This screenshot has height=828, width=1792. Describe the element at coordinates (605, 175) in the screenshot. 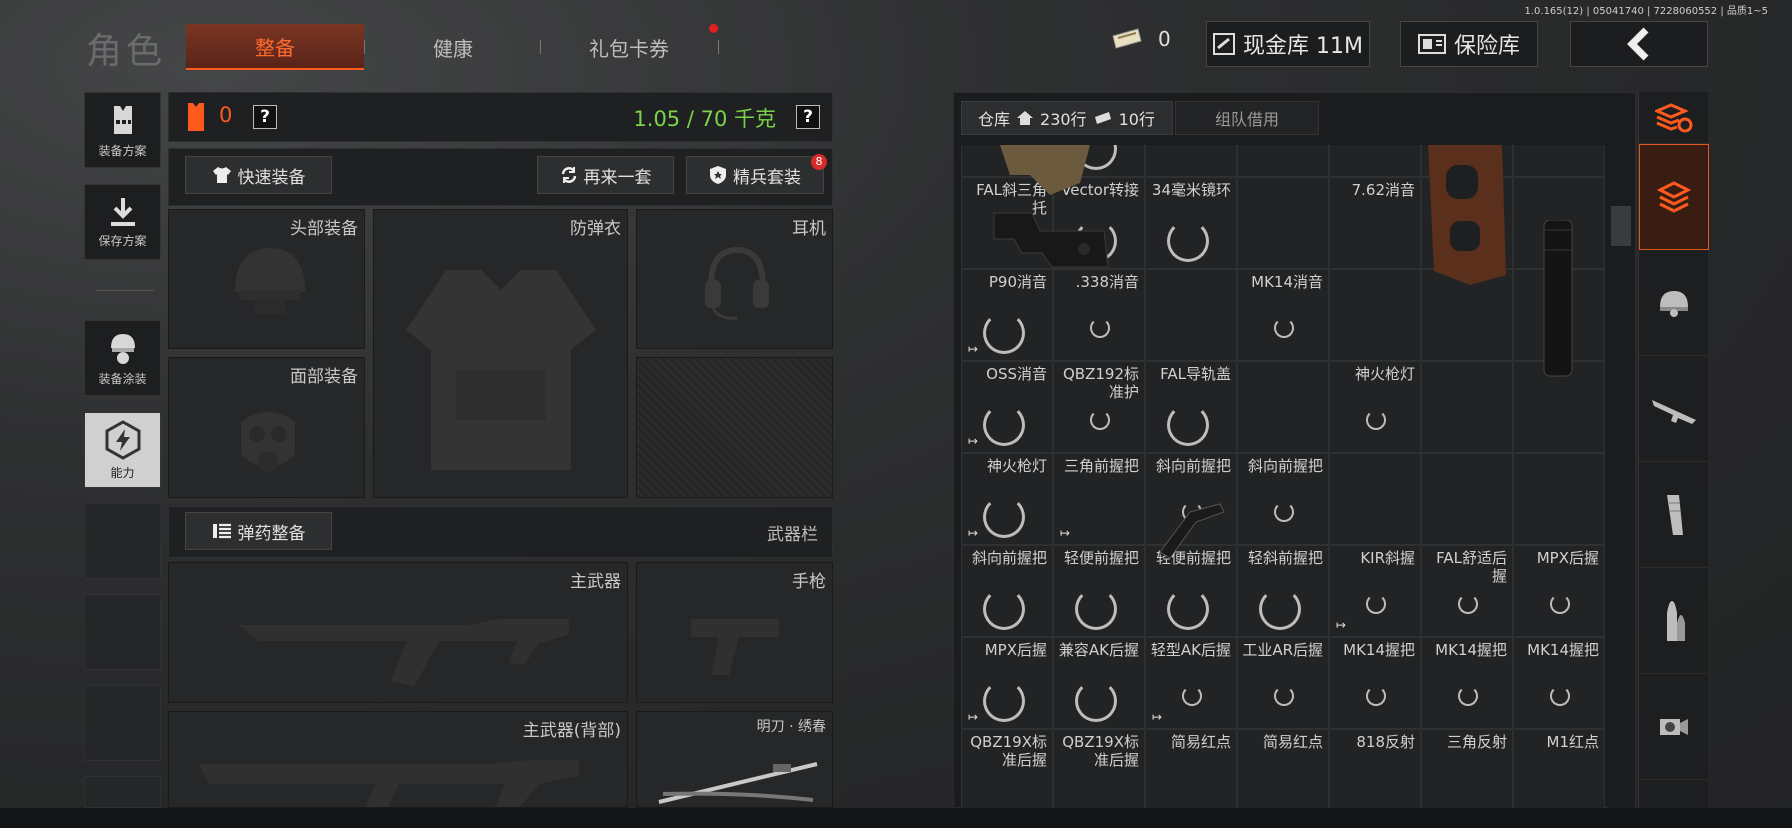

I see `reequip-button: 再来一套` at that location.